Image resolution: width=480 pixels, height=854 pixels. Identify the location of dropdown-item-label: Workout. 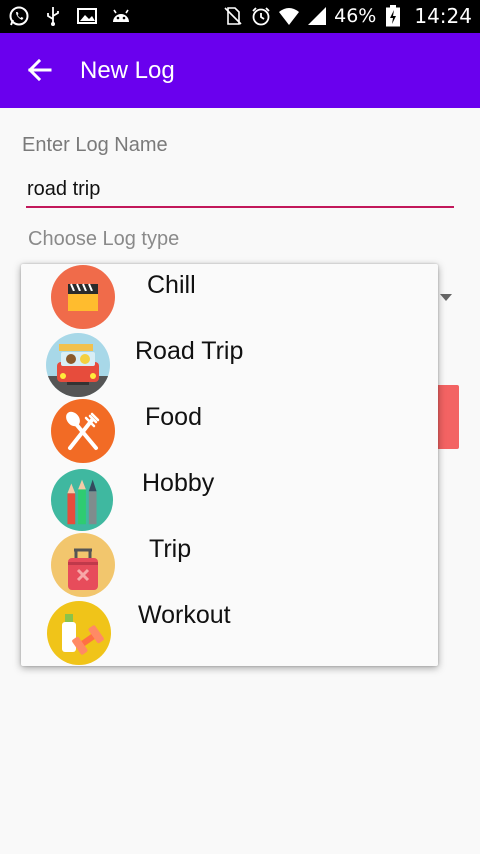
(184, 615).